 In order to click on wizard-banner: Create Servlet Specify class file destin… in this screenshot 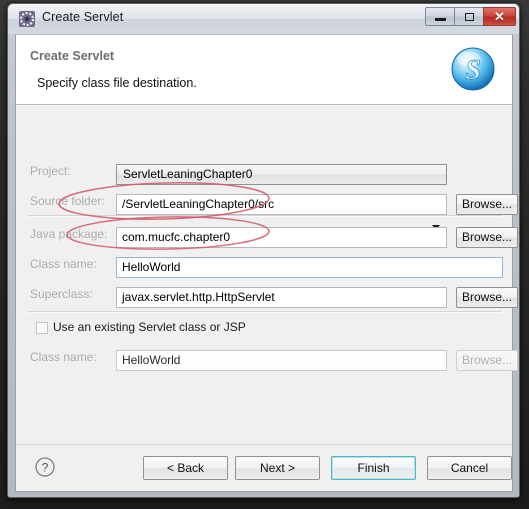, I will do `click(264, 70)`.